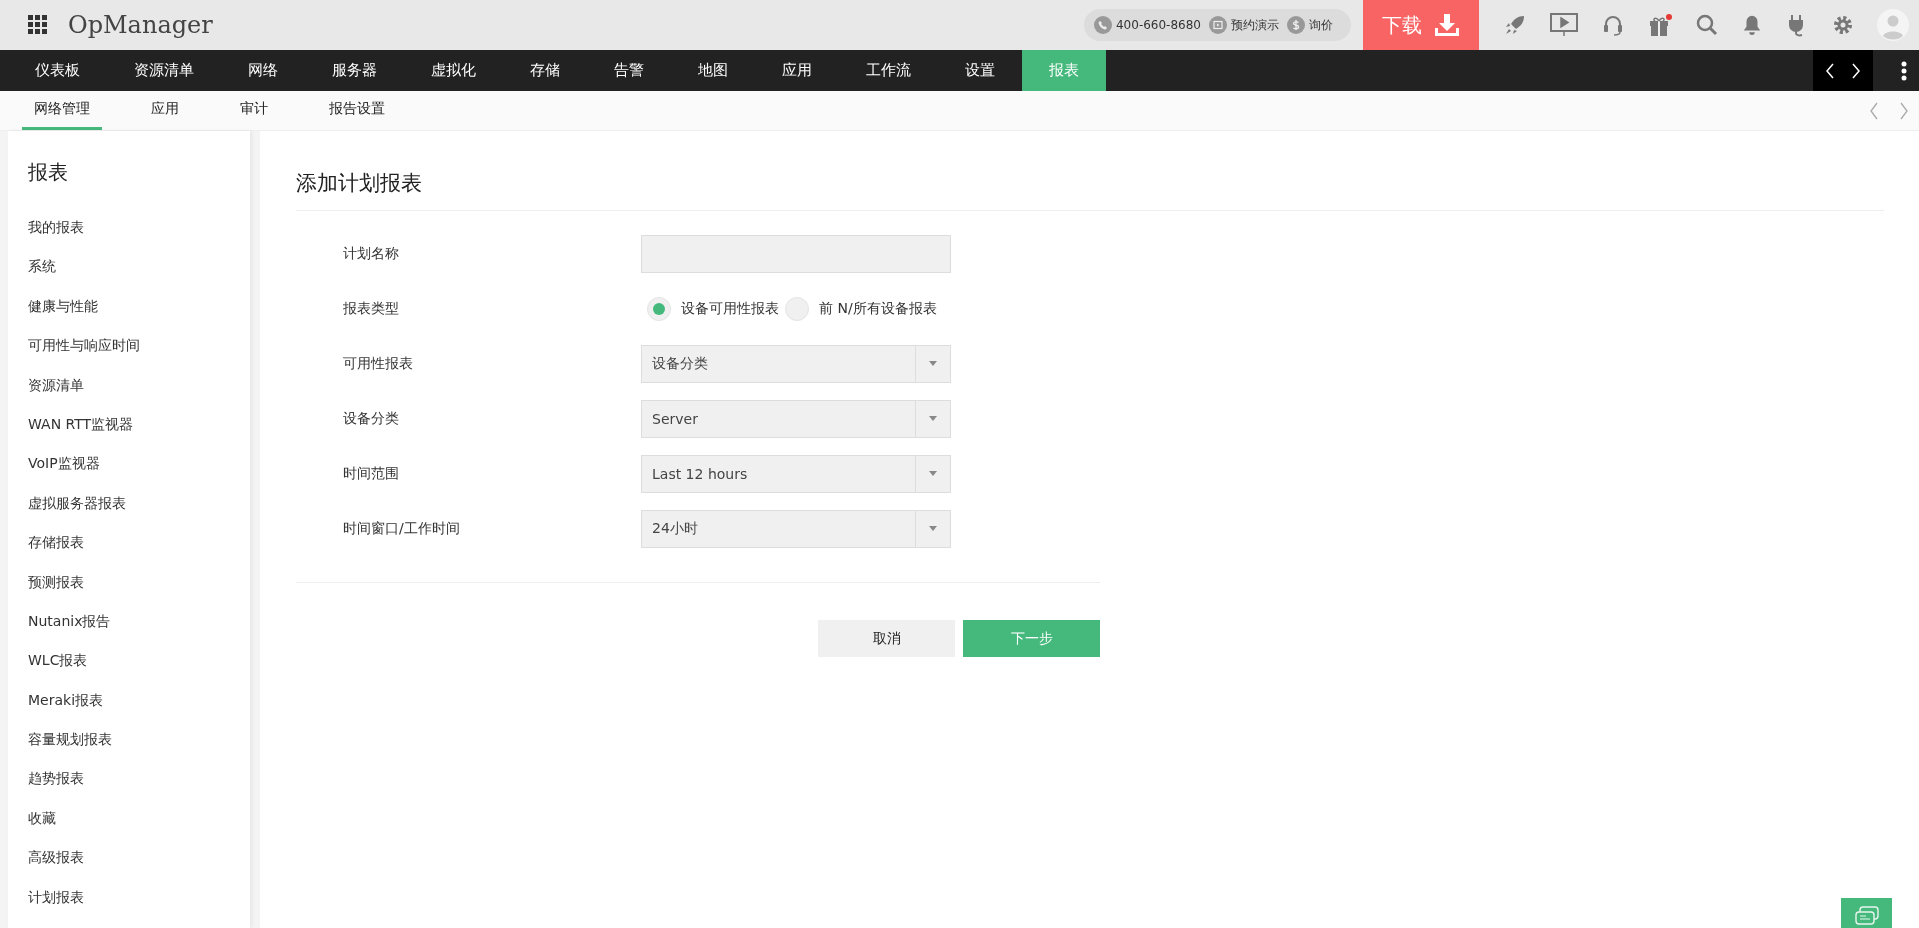 The height and width of the screenshot is (928, 1919). I want to click on sidebar-item: 可用性与响应时间, so click(139, 346).